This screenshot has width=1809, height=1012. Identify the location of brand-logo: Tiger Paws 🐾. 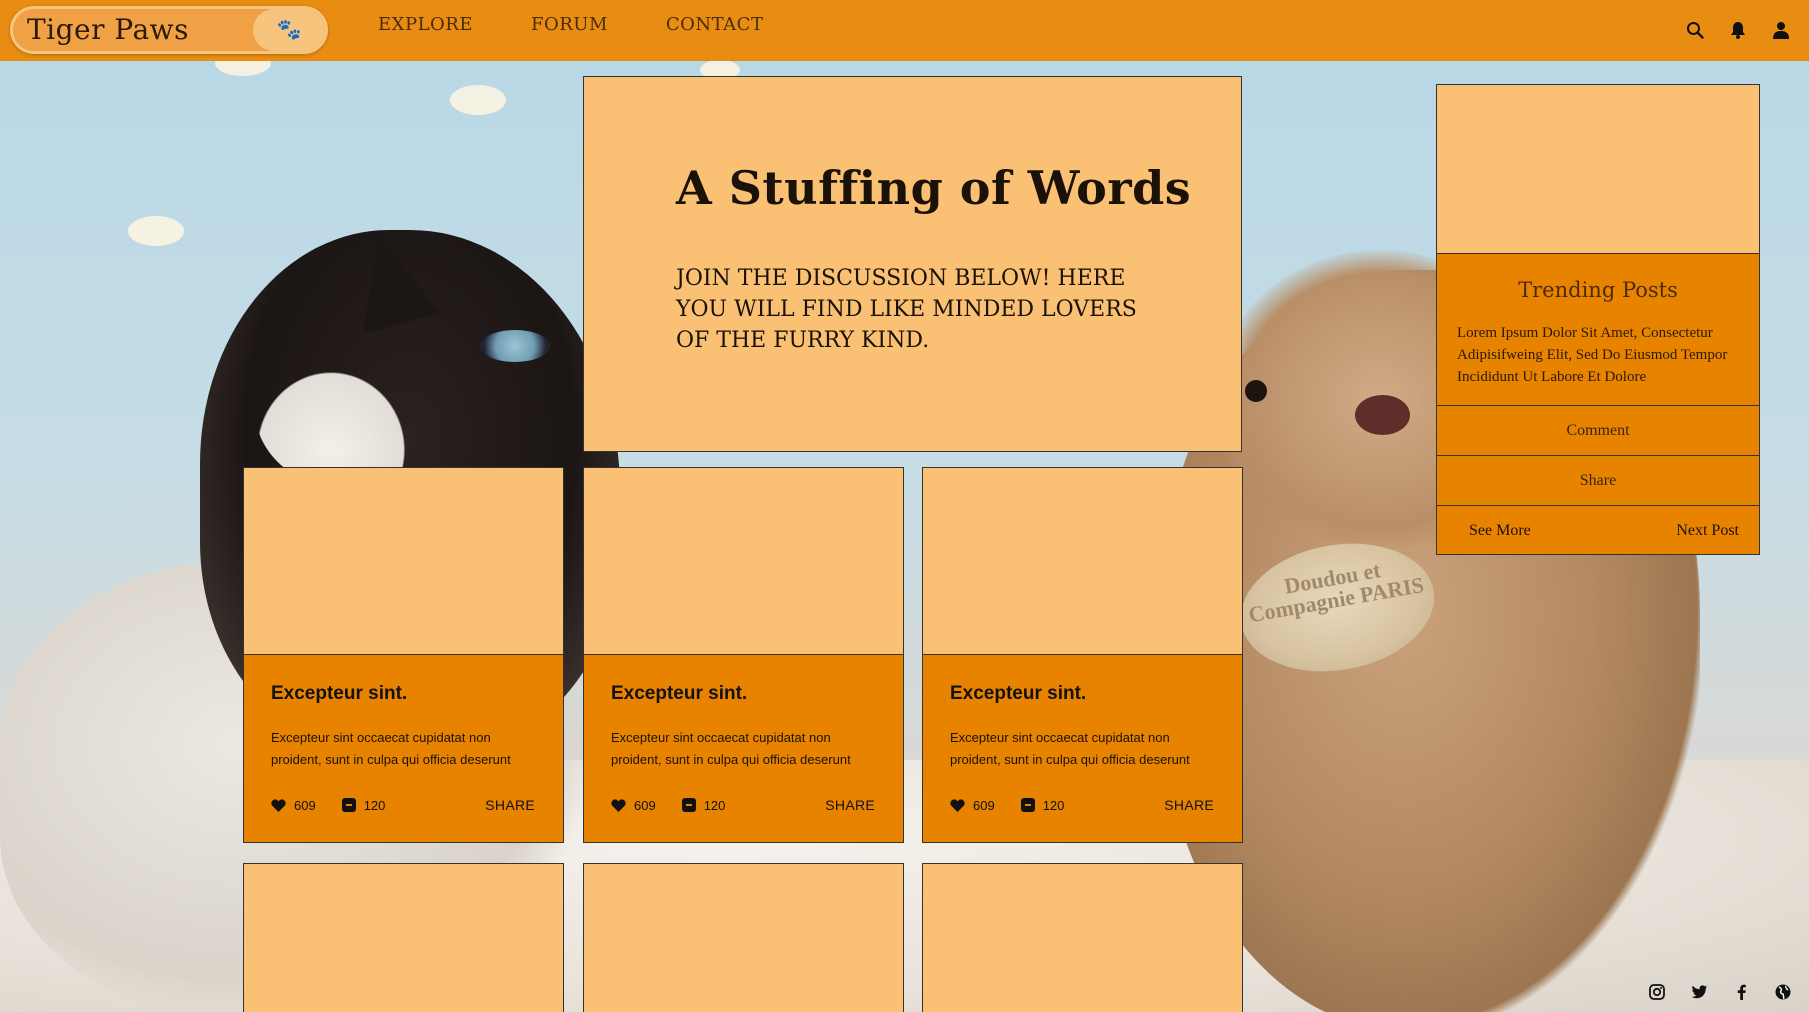
(169, 30).